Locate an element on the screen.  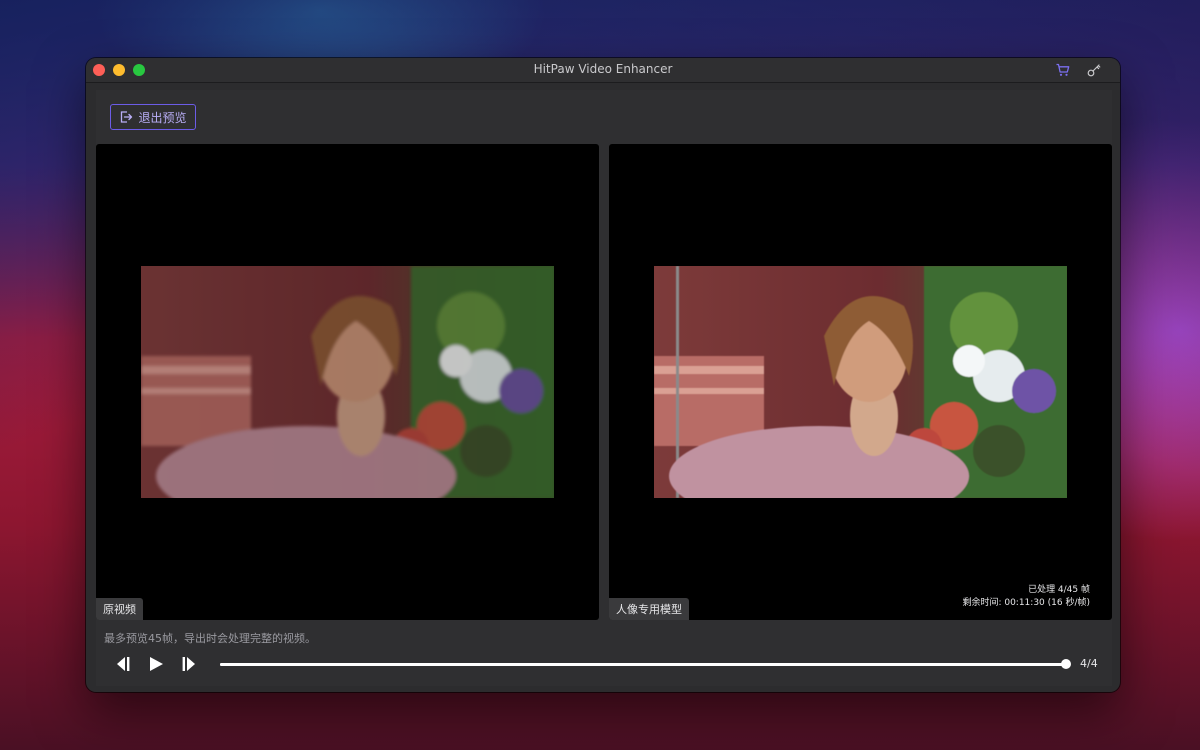
processing-status: 已处理 4/45 帧 剩余时间: 00:11:30 (16 秒/帧) is located at coordinates (1026, 597).